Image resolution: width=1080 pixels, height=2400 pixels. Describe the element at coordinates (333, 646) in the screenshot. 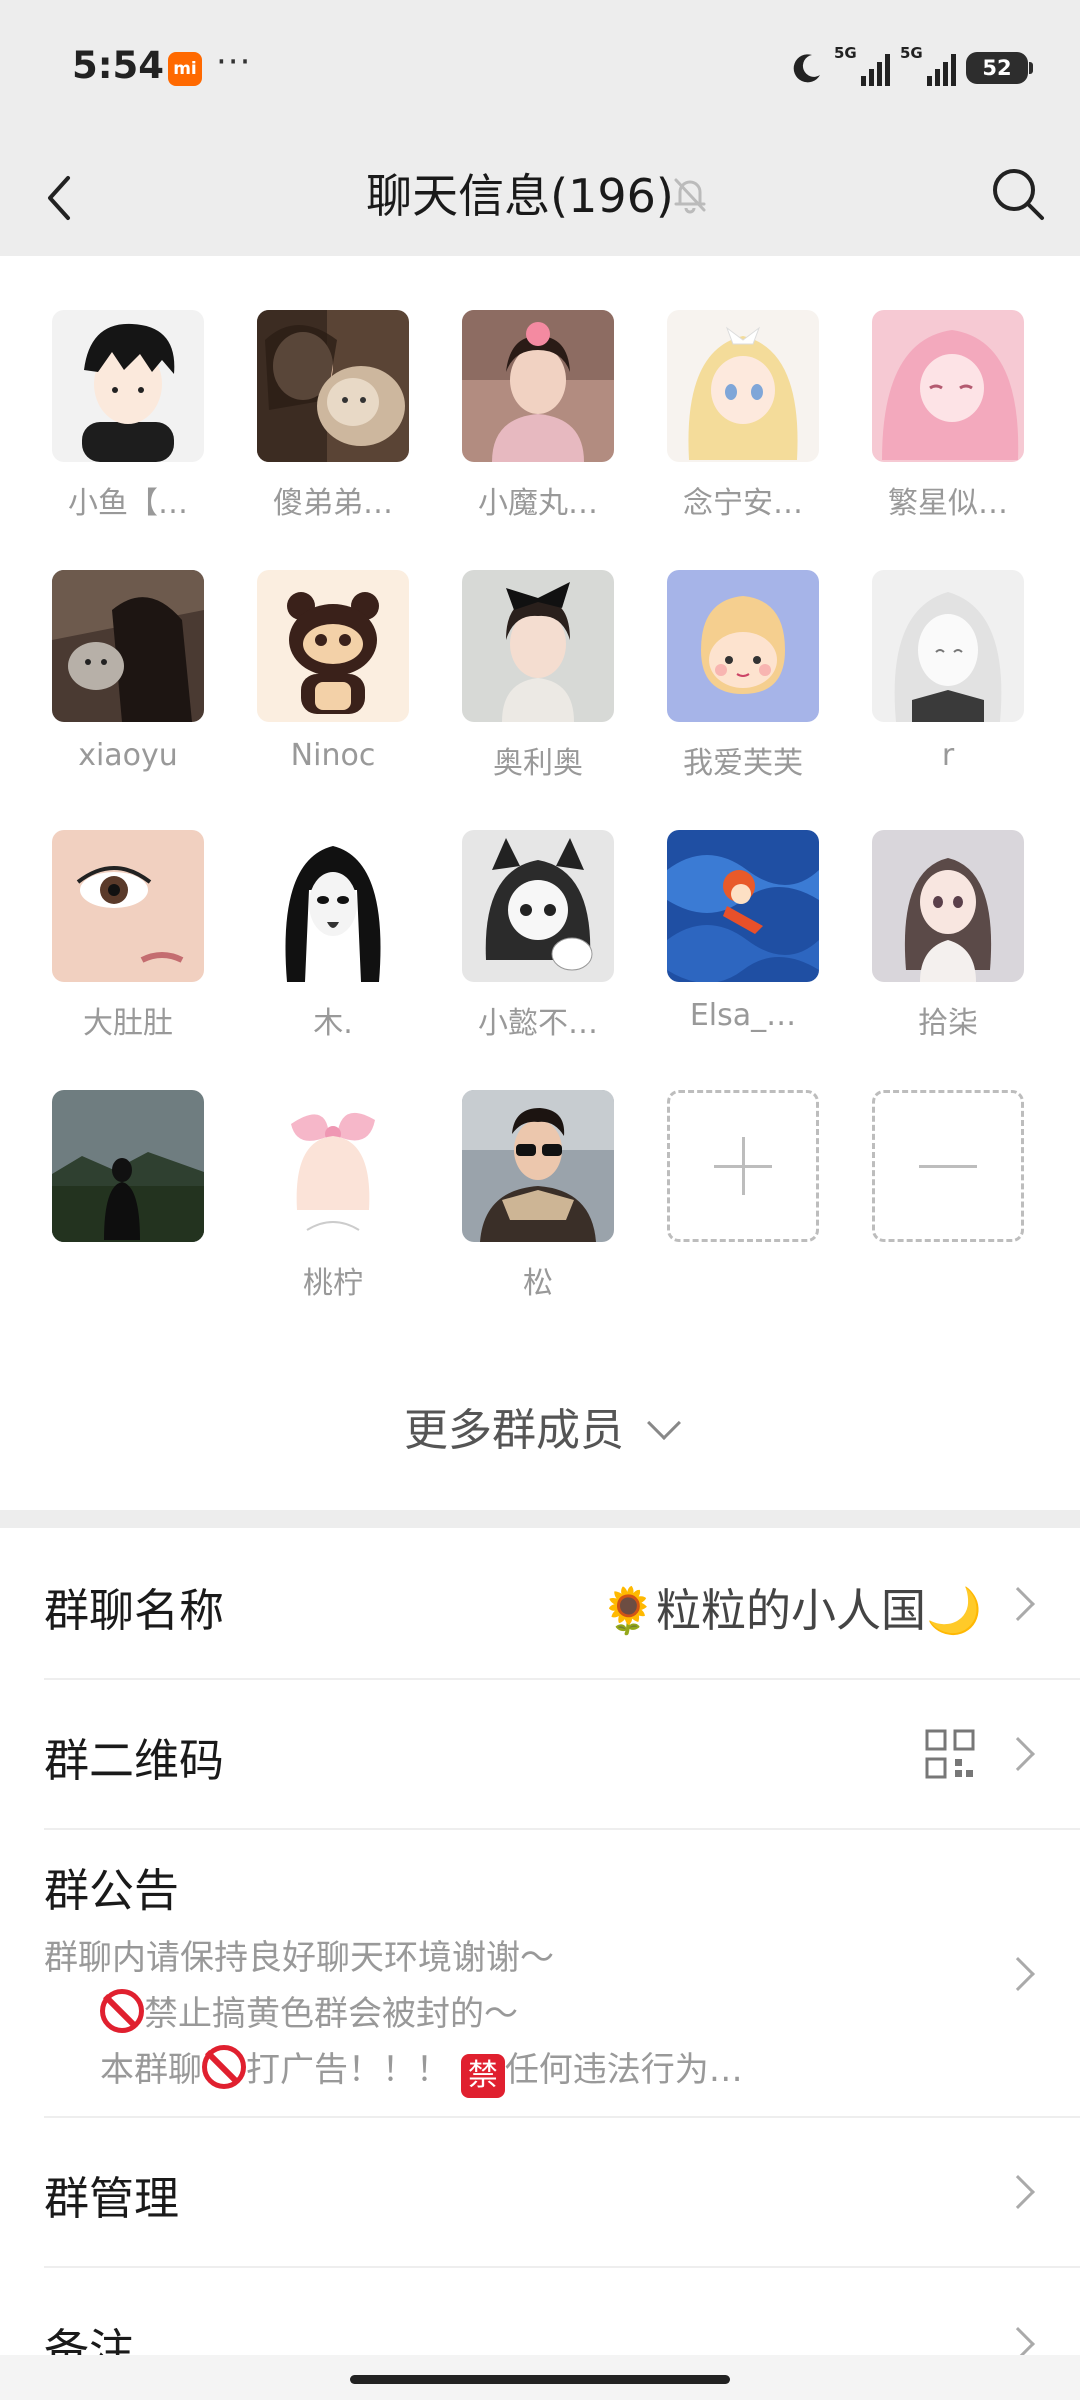

I see `cartoon-bear-avatar` at that location.